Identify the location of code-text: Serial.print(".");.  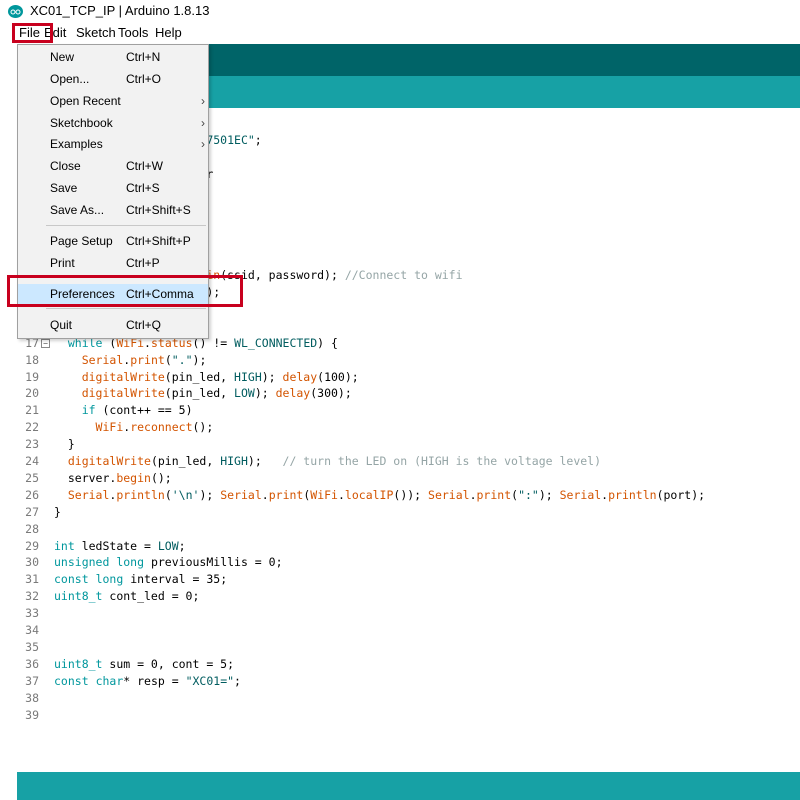
(144, 359).